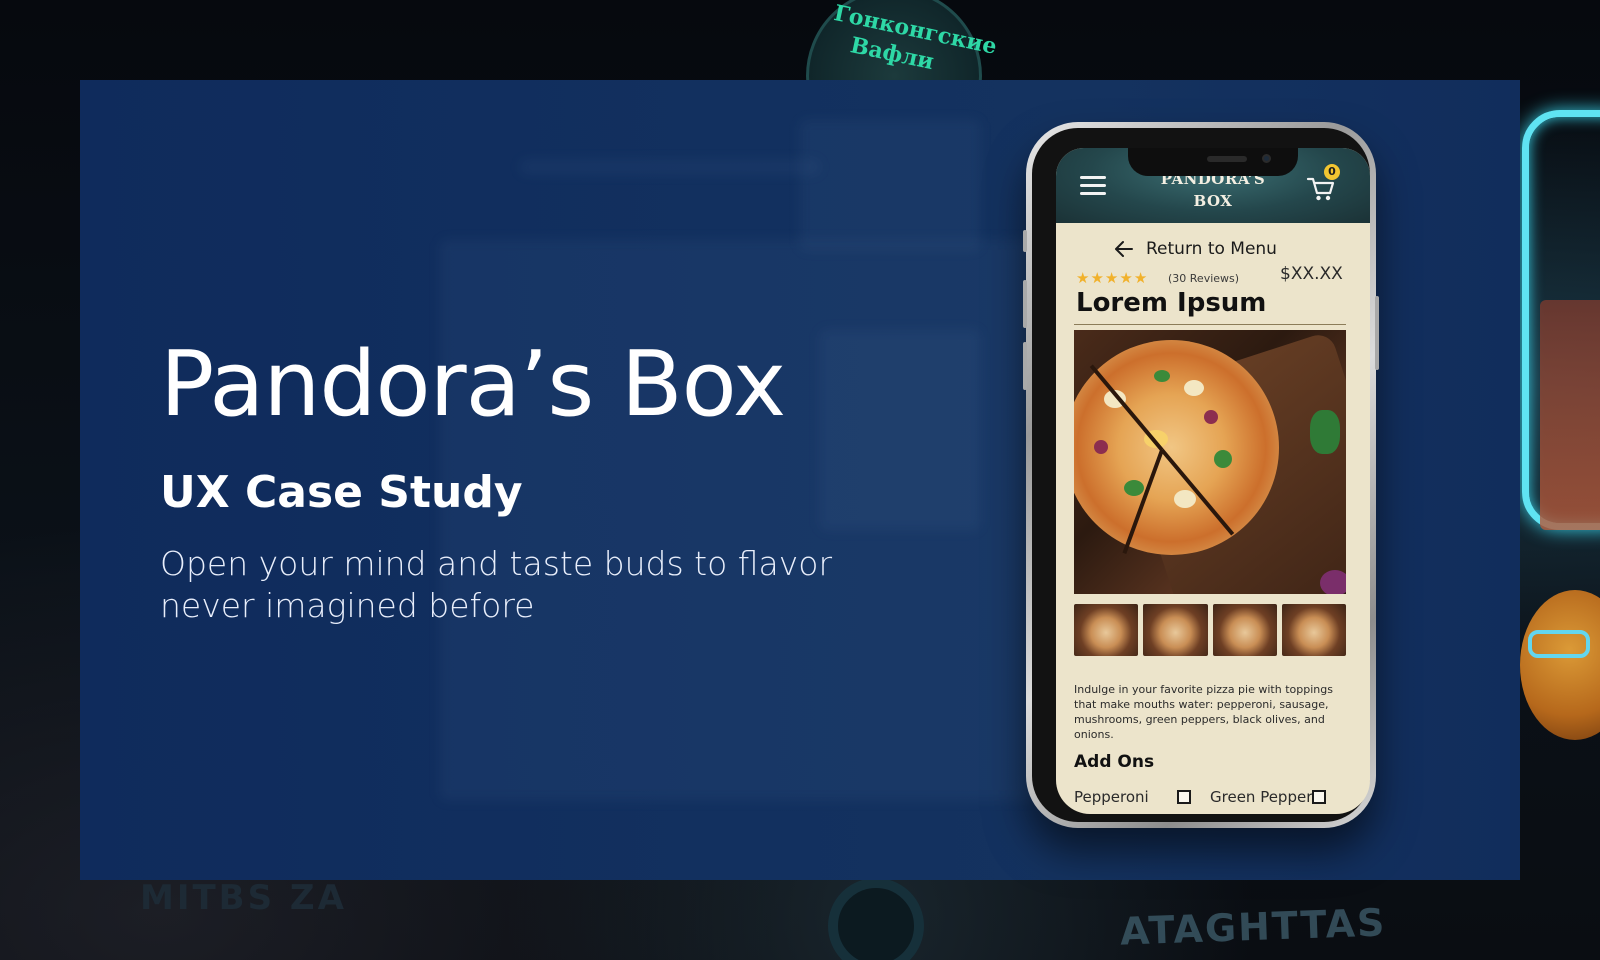  I want to click on return-to-menu-link: Return to Menu, so click(1195, 249).